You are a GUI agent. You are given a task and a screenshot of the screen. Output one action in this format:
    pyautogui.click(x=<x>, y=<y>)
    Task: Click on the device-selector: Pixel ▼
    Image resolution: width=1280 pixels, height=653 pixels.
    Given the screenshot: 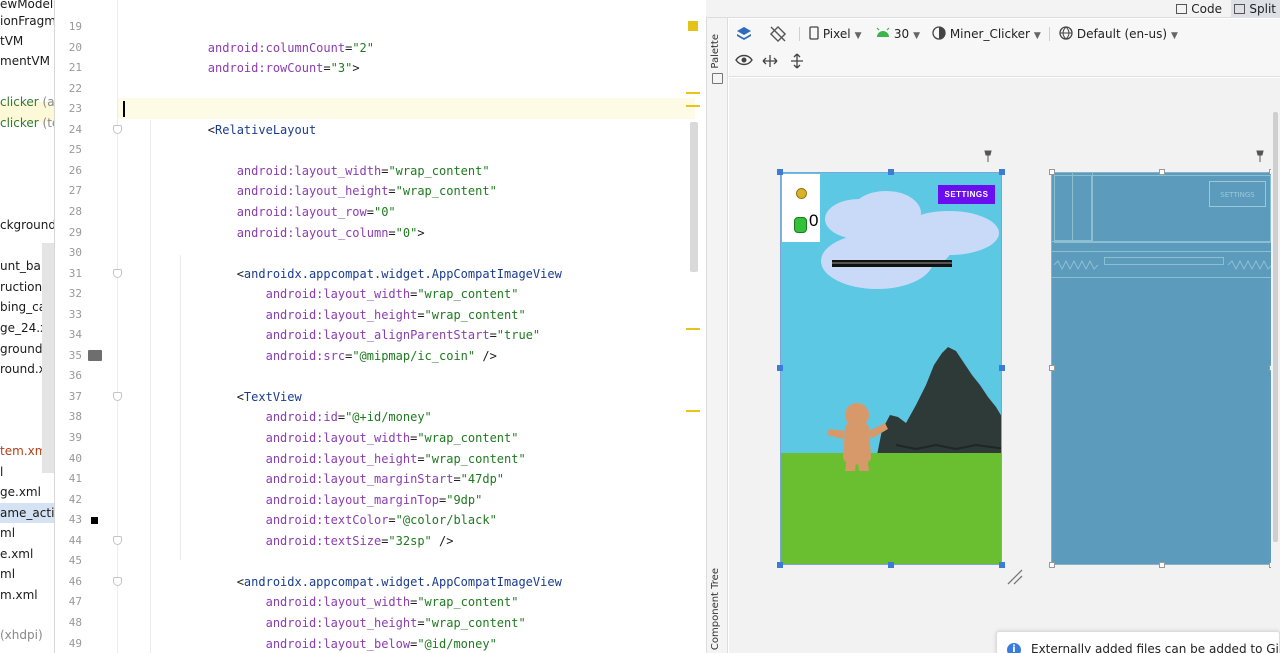 What is the action you would take?
    pyautogui.click(x=835, y=34)
    